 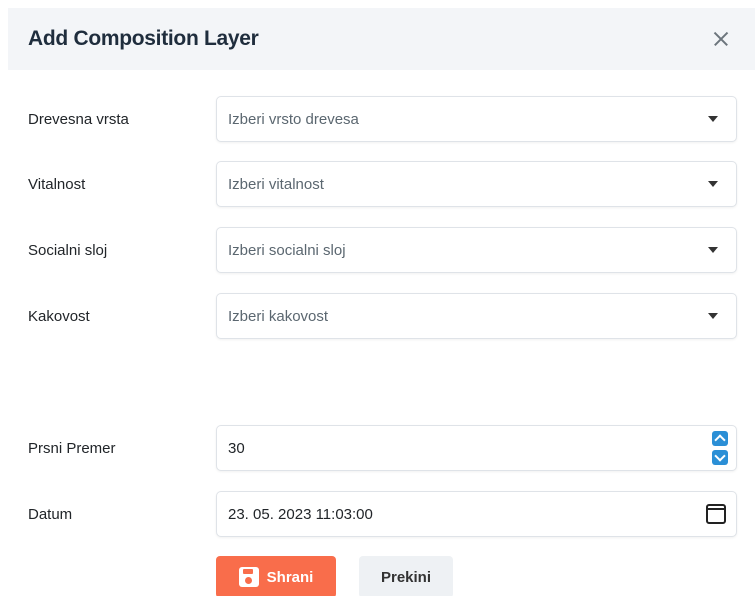 What do you see at coordinates (720, 438) in the screenshot?
I see `increment-icon` at bounding box center [720, 438].